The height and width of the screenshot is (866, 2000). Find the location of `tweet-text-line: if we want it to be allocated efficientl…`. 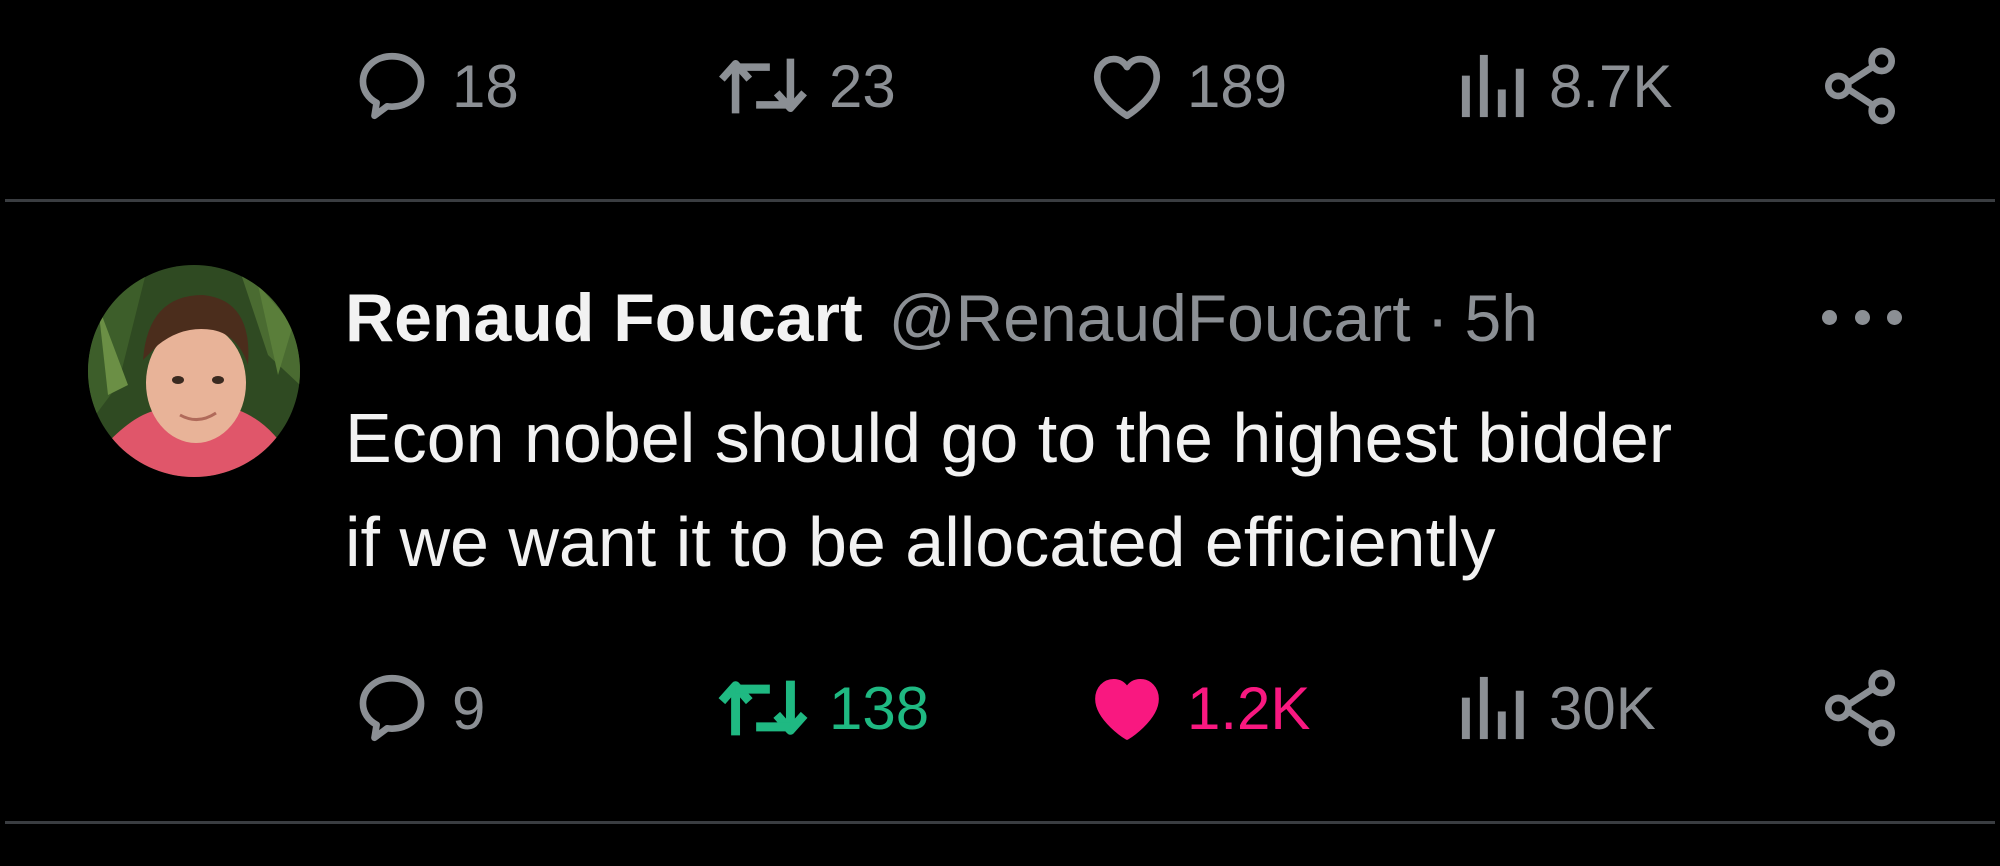

tweet-text-line: if we want it to be allocated efficientl… is located at coordinates (920, 542).